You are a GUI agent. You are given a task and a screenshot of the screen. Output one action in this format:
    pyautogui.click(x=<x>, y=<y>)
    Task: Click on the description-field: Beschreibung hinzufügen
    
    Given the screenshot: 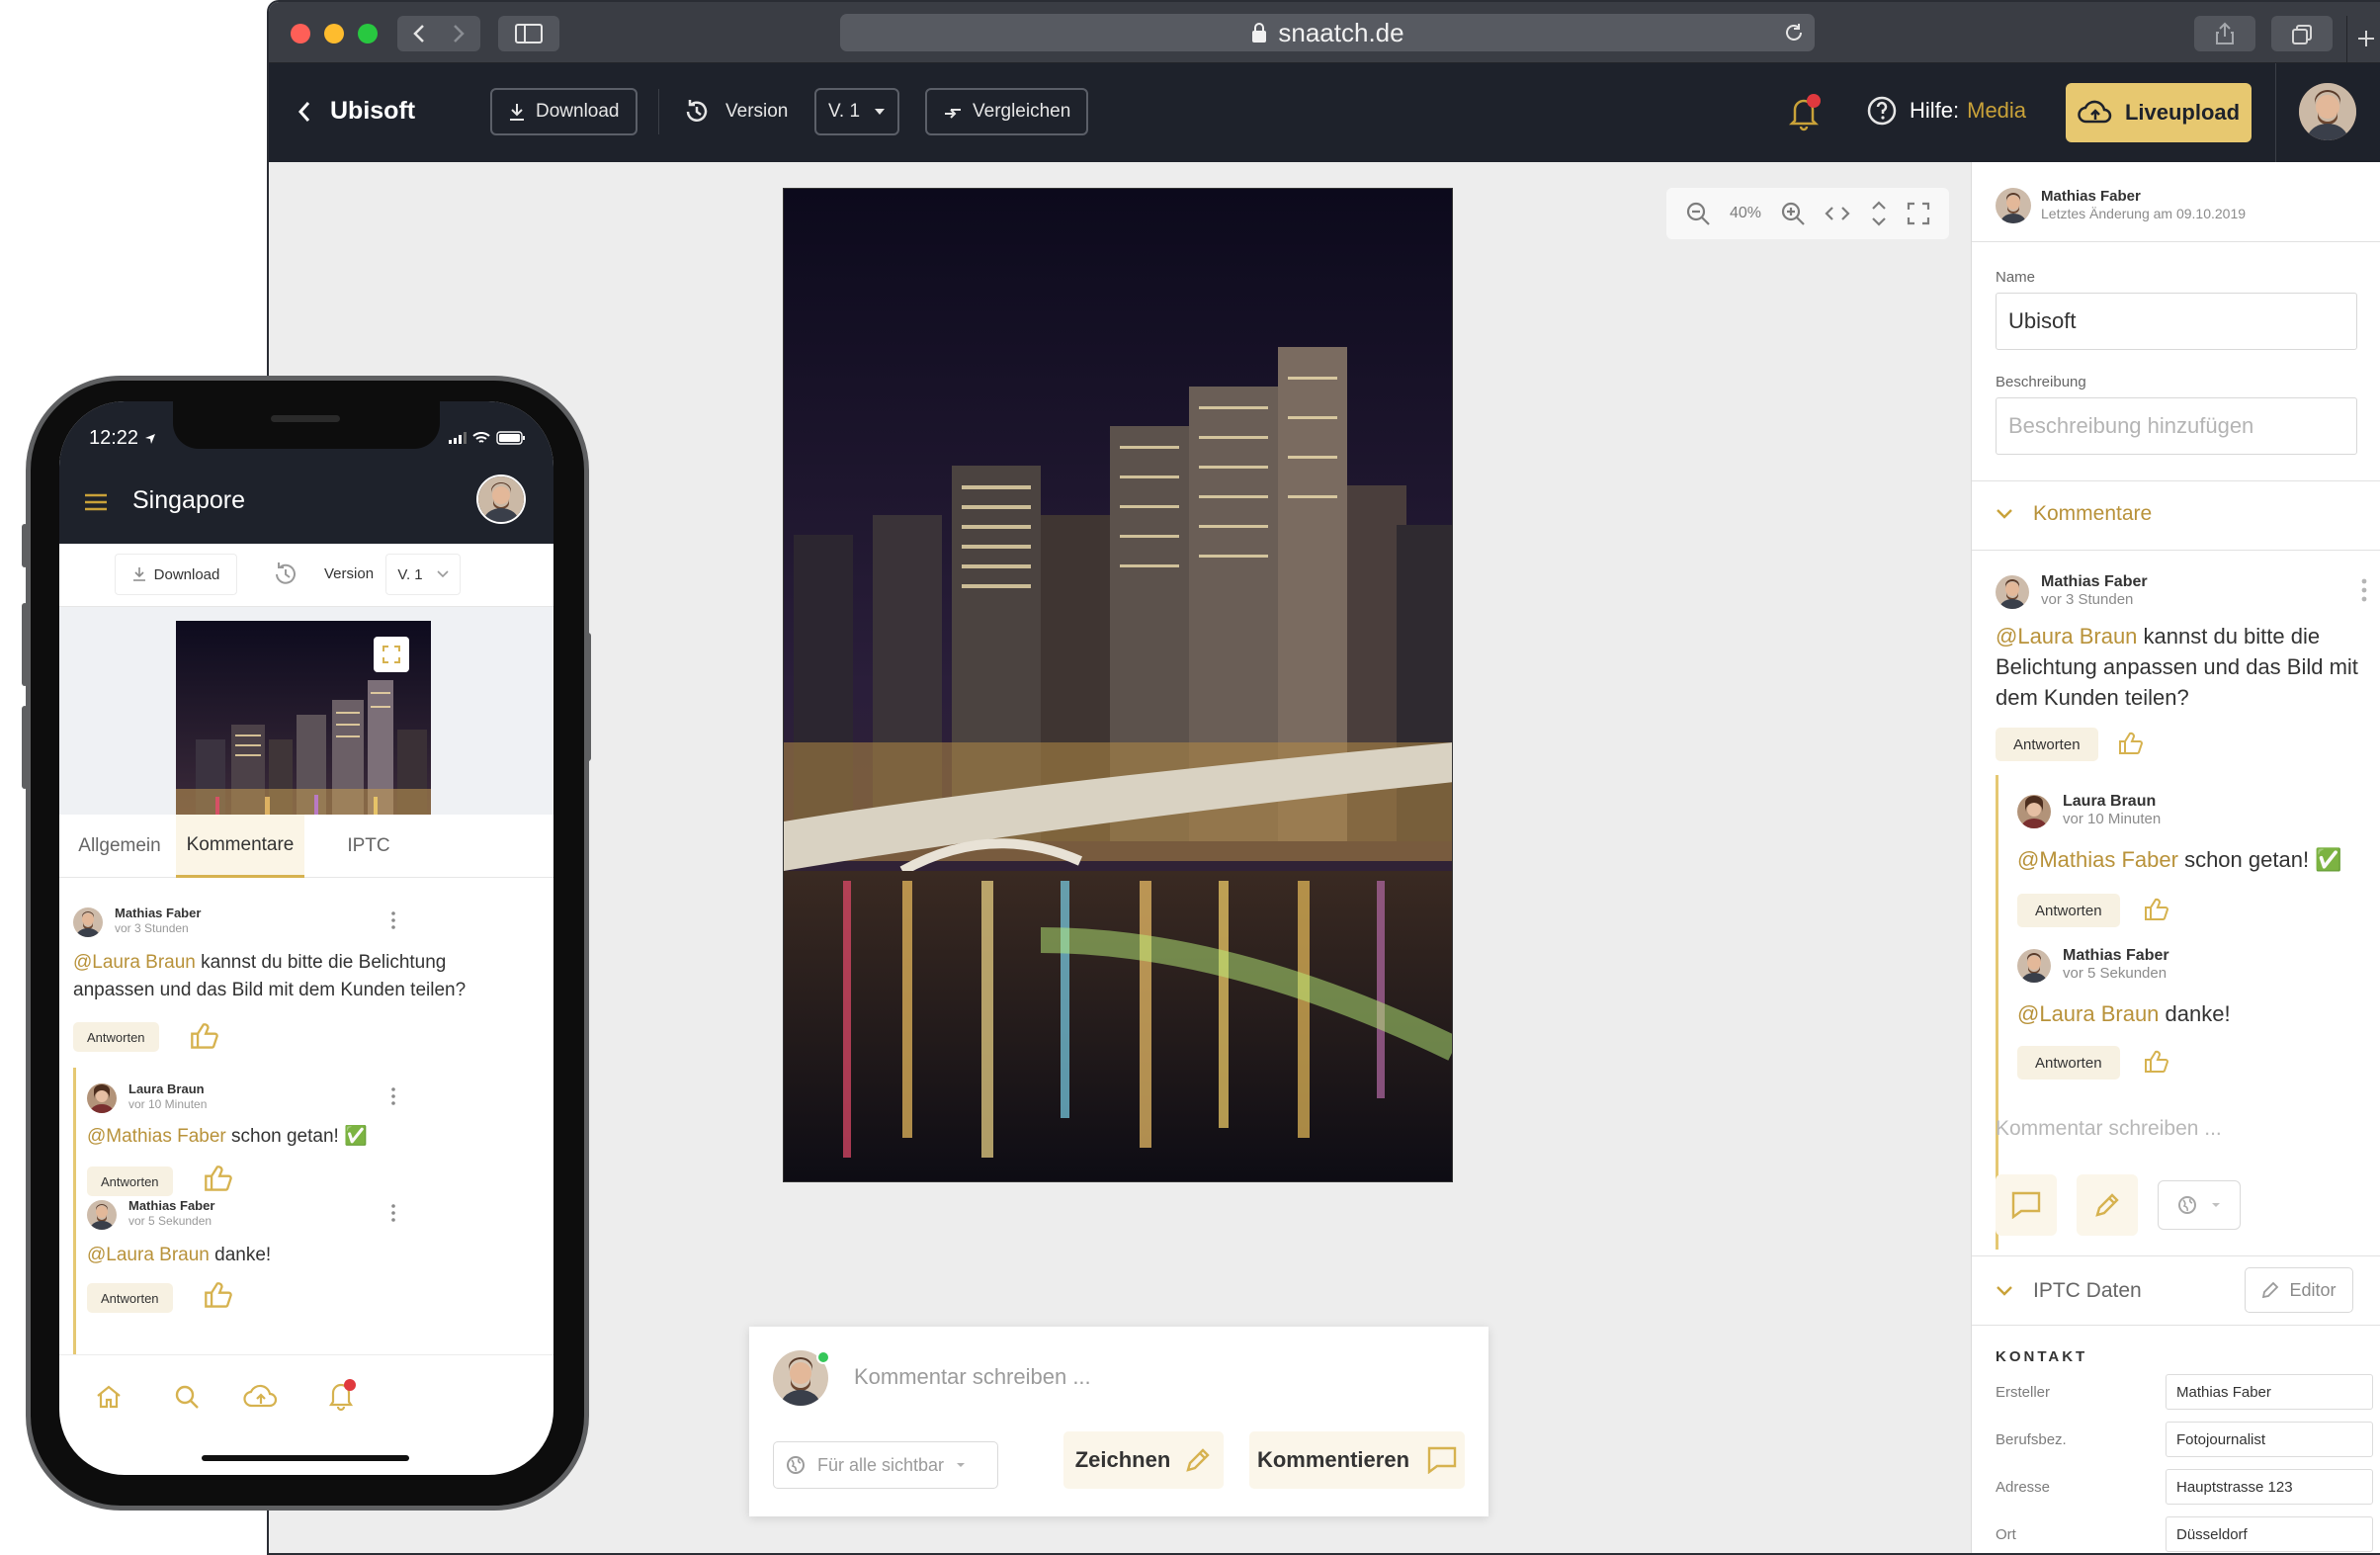 What is the action you would take?
    pyautogui.click(x=2176, y=426)
    